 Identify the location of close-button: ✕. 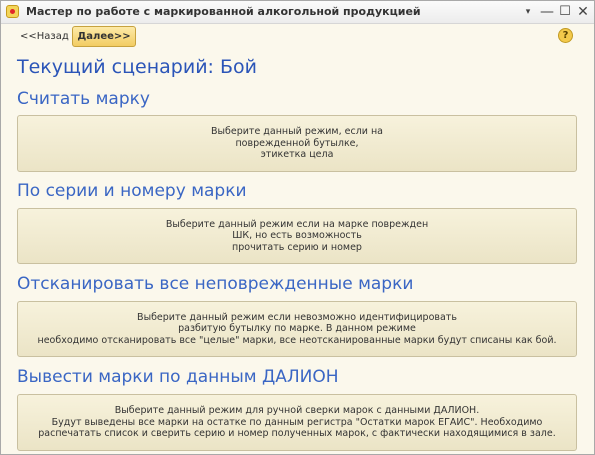
(583, 12).